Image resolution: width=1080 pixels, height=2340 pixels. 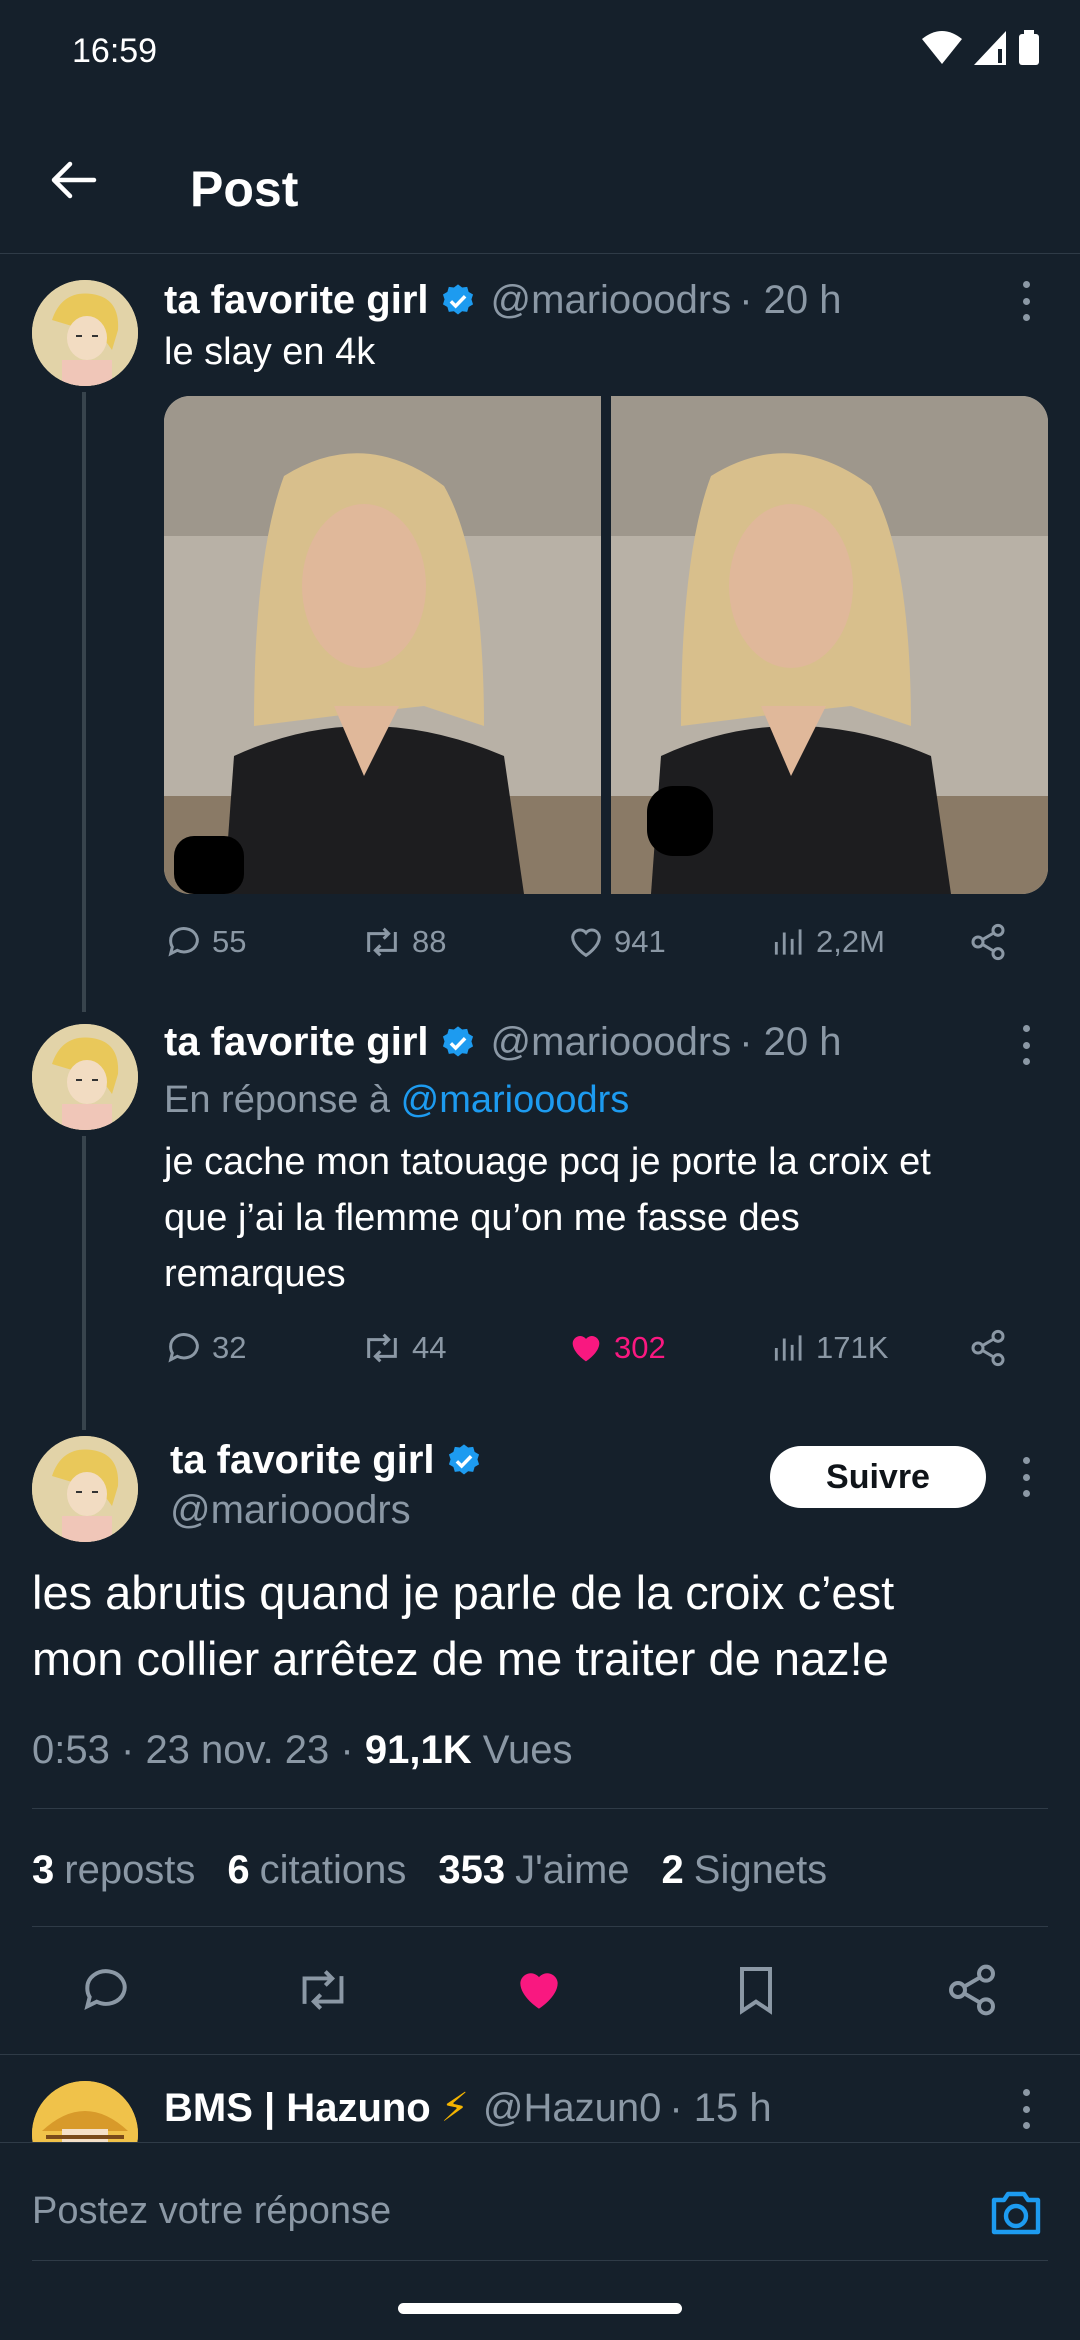 I want to click on main-tweet-actions, so click(x=540, y=1992).